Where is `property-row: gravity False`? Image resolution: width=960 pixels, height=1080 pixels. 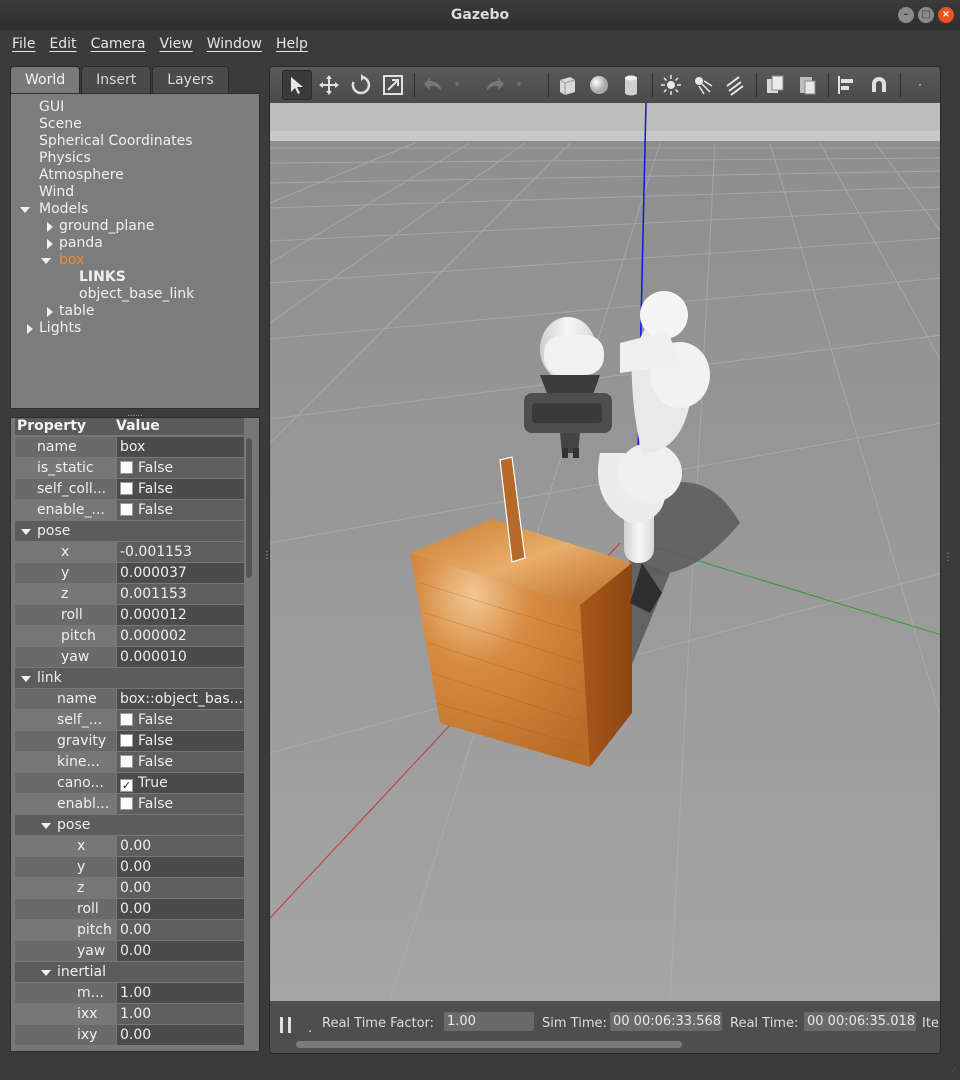 property-row: gravity False is located at coordinates (129, 741).